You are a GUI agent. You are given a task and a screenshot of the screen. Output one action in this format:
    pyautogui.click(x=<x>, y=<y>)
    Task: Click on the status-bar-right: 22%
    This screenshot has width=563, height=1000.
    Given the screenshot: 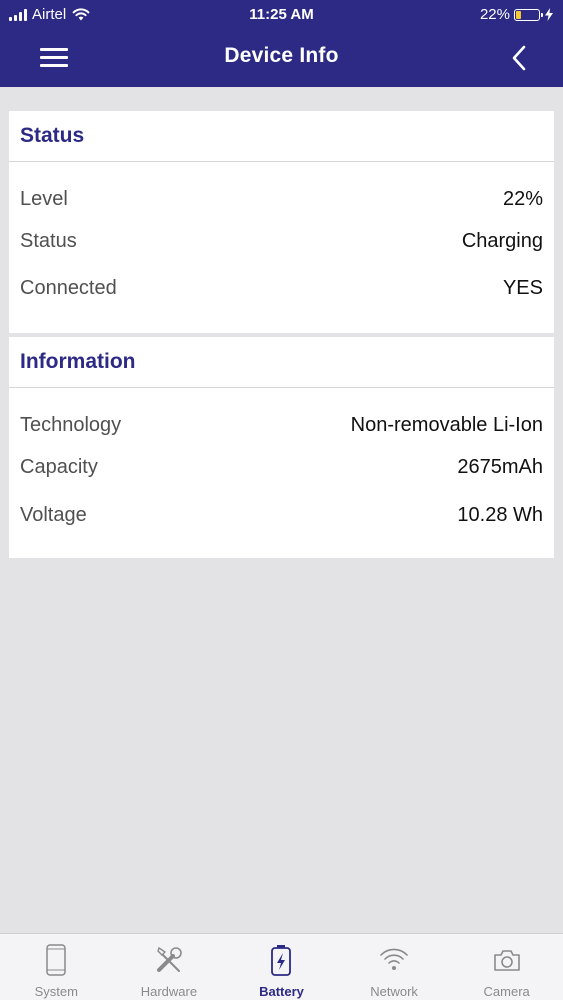 What is the action you would take?
    pyautogui.click(x=516, y=14)
    